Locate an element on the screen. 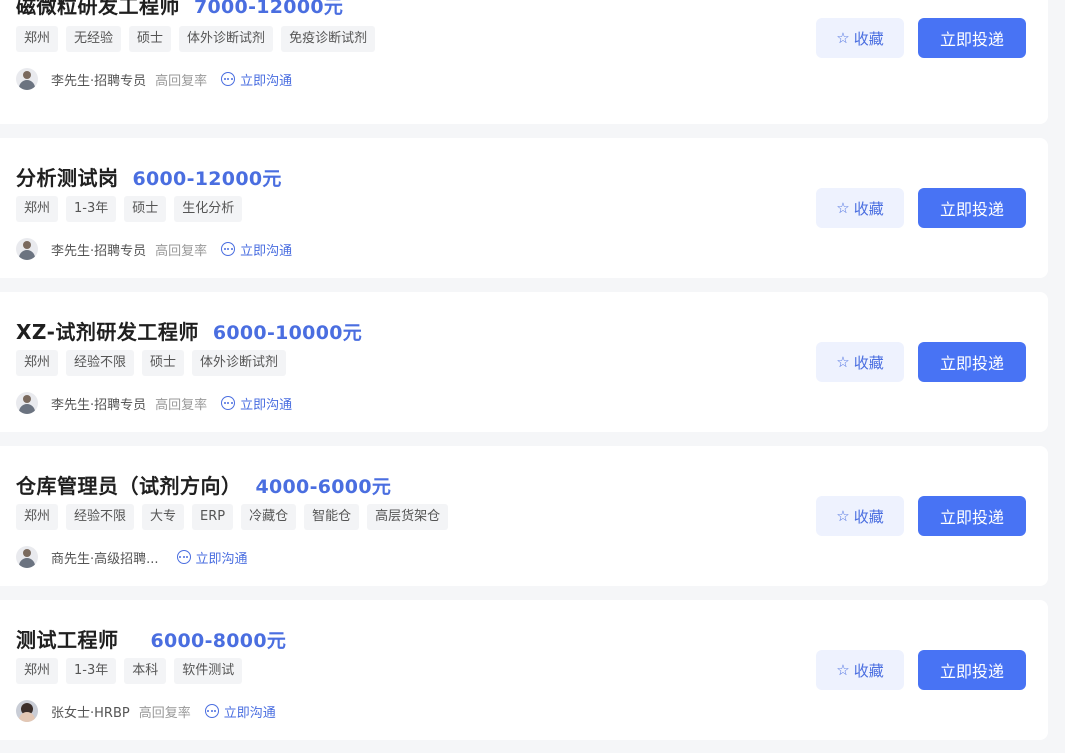  job-tags: 郑州 1-3年 本科 软件测试 is located at coordinates (129, 671).